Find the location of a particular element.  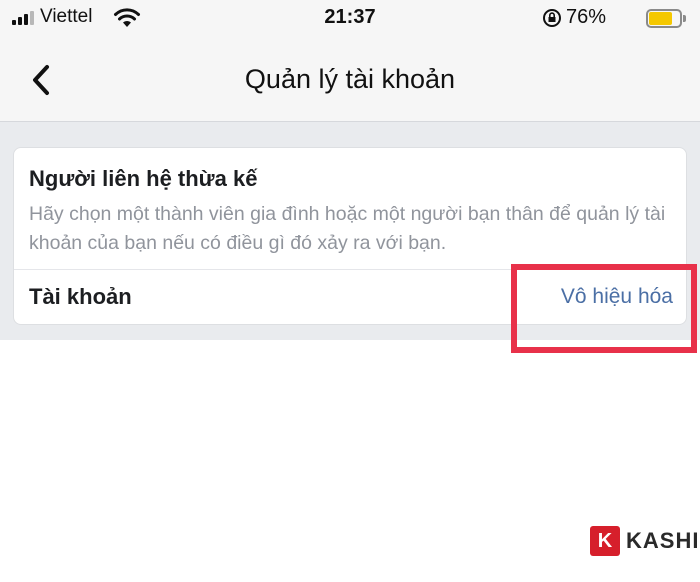

battery-icon is located at coordinates (666, 18).